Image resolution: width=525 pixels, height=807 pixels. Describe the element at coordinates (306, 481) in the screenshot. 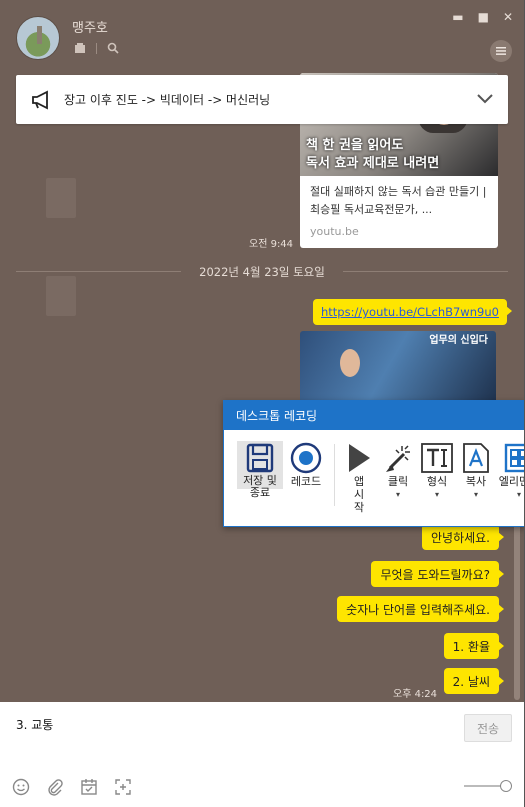

I see `tool-label: 레코드` at that location.